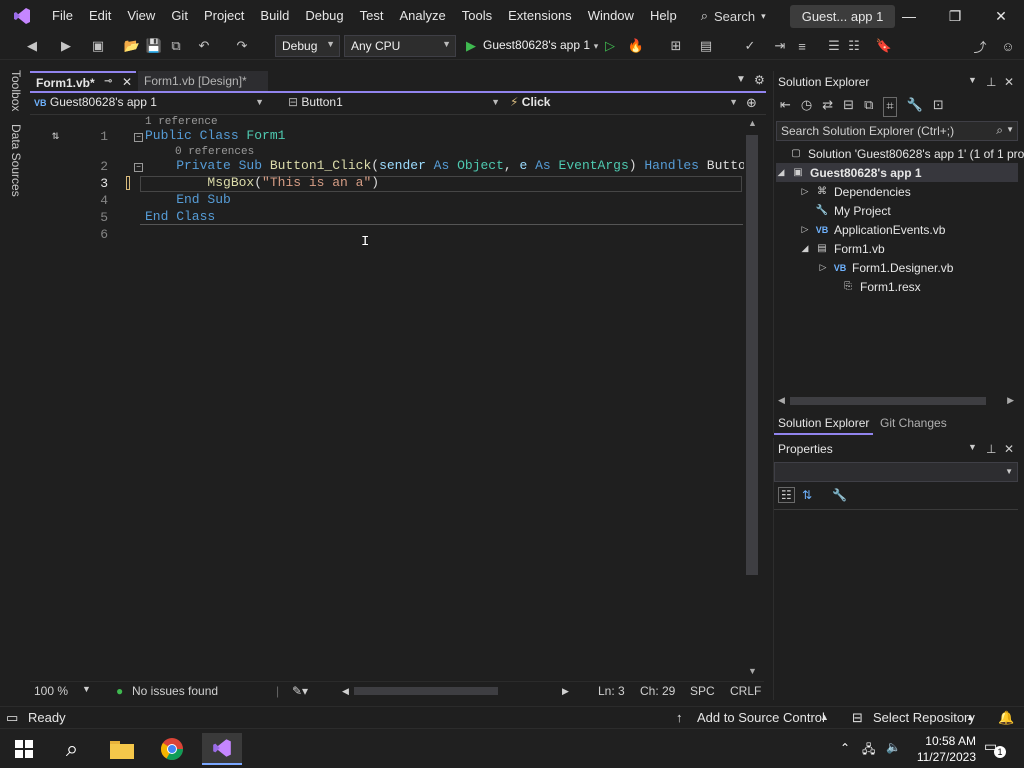 This screenshot has width=1024, height=768. Describe the element at coordinates (72, 749) in the screenshot. I see `search-icon: ⌕` at that location.